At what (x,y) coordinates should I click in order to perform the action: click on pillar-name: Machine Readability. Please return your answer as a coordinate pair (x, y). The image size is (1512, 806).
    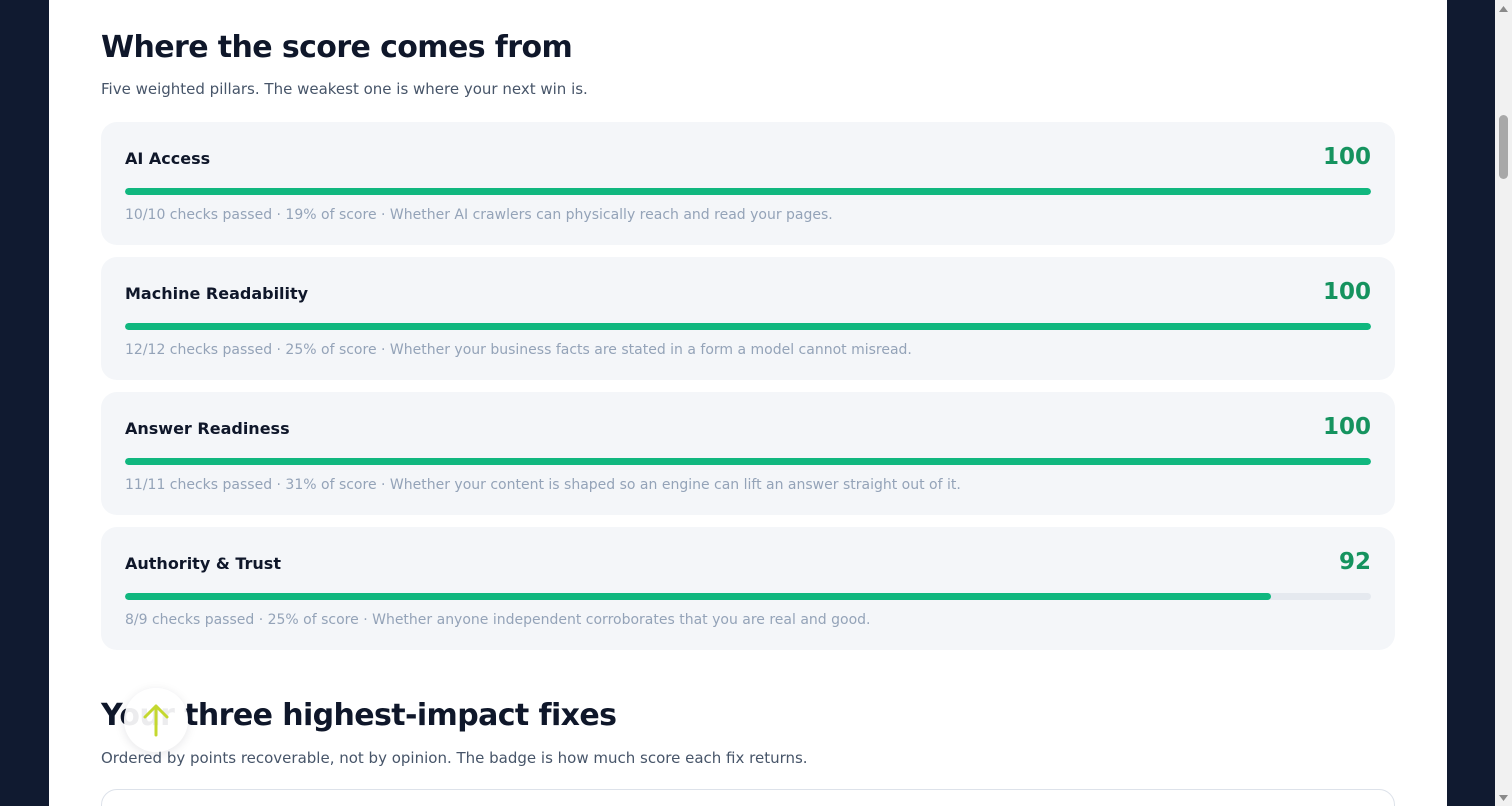
    Looking at the image, I should click on (217, 293).